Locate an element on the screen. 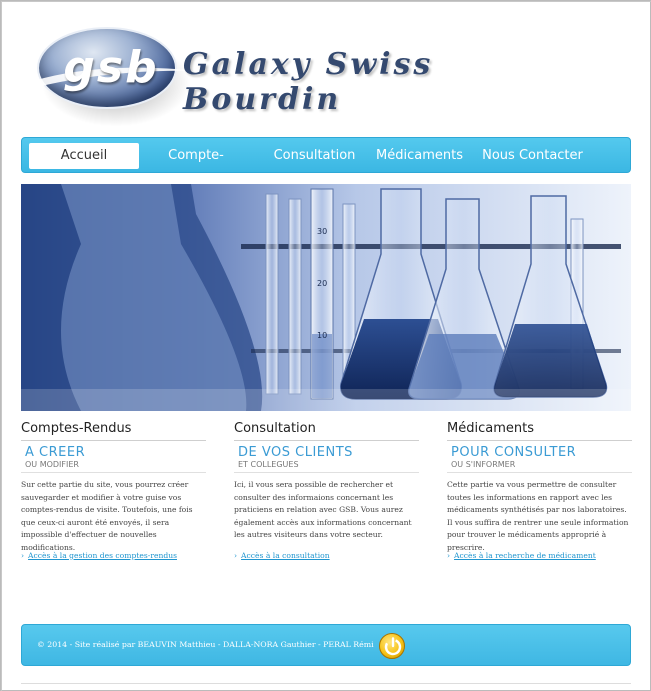 The width and height of the screenshot is (651, 691). section-title: Médicaments is located at coordinates (539, 431).